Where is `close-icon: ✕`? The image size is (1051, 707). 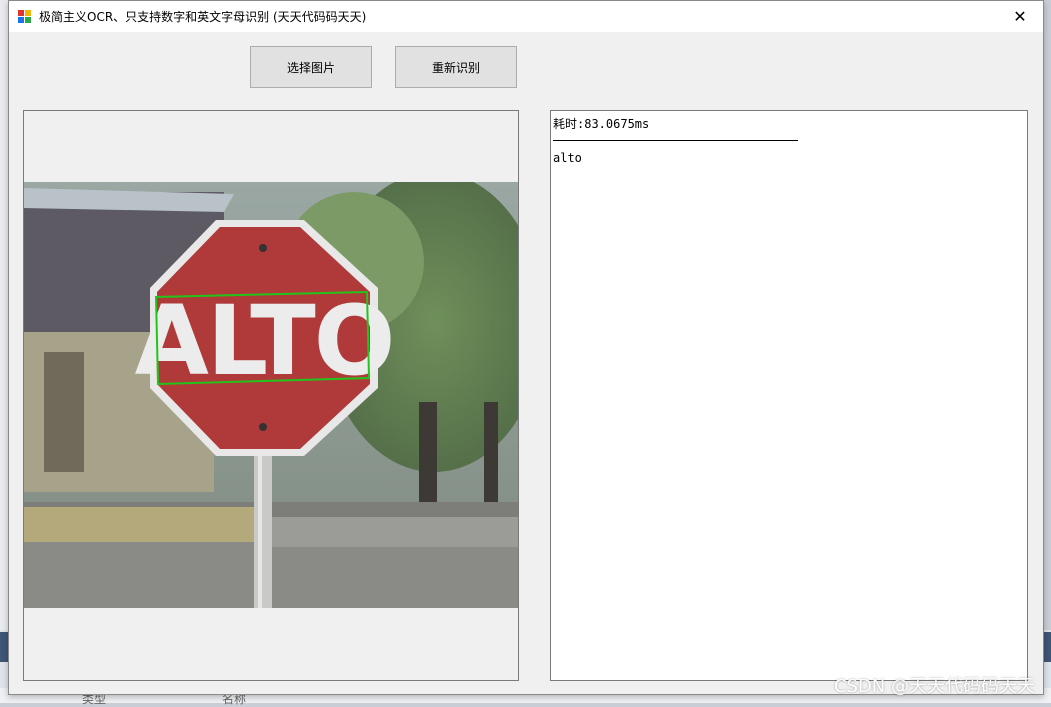
close-icon: ✕ is located at coordinates (1020, 16).